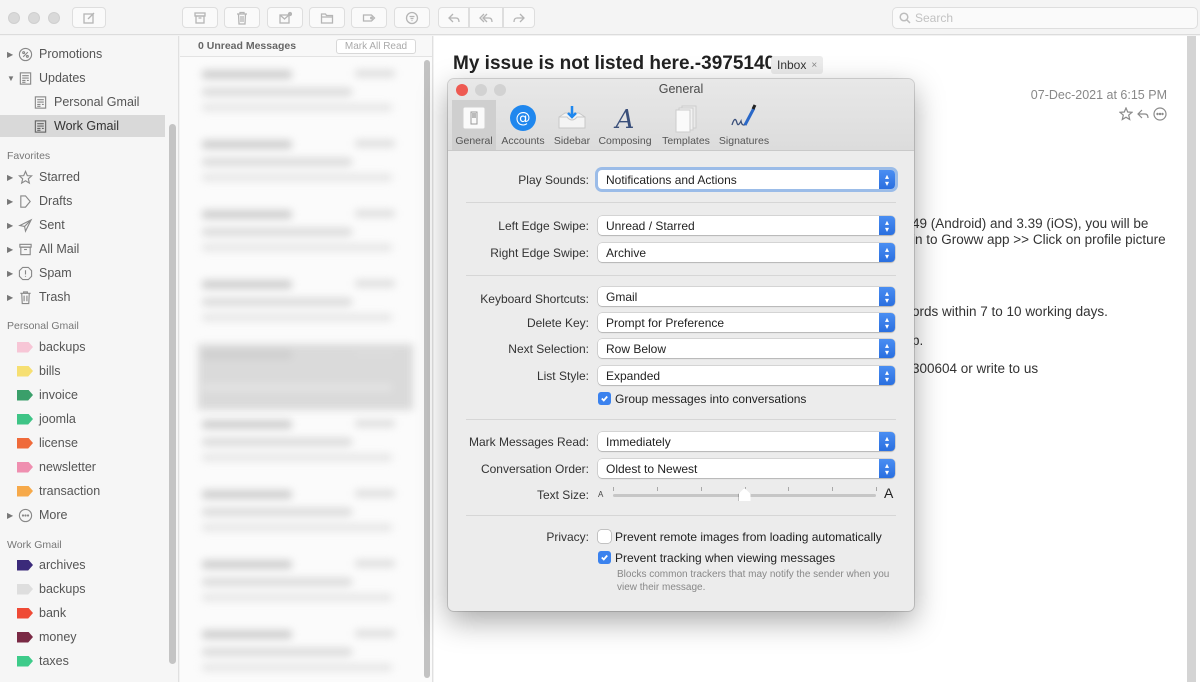 This screenshot has height=682, width=1200. Describe the element at coordinates (710, 399) in the screenshot. I see `group-conversations-label: Group messages into conversations` at that location.